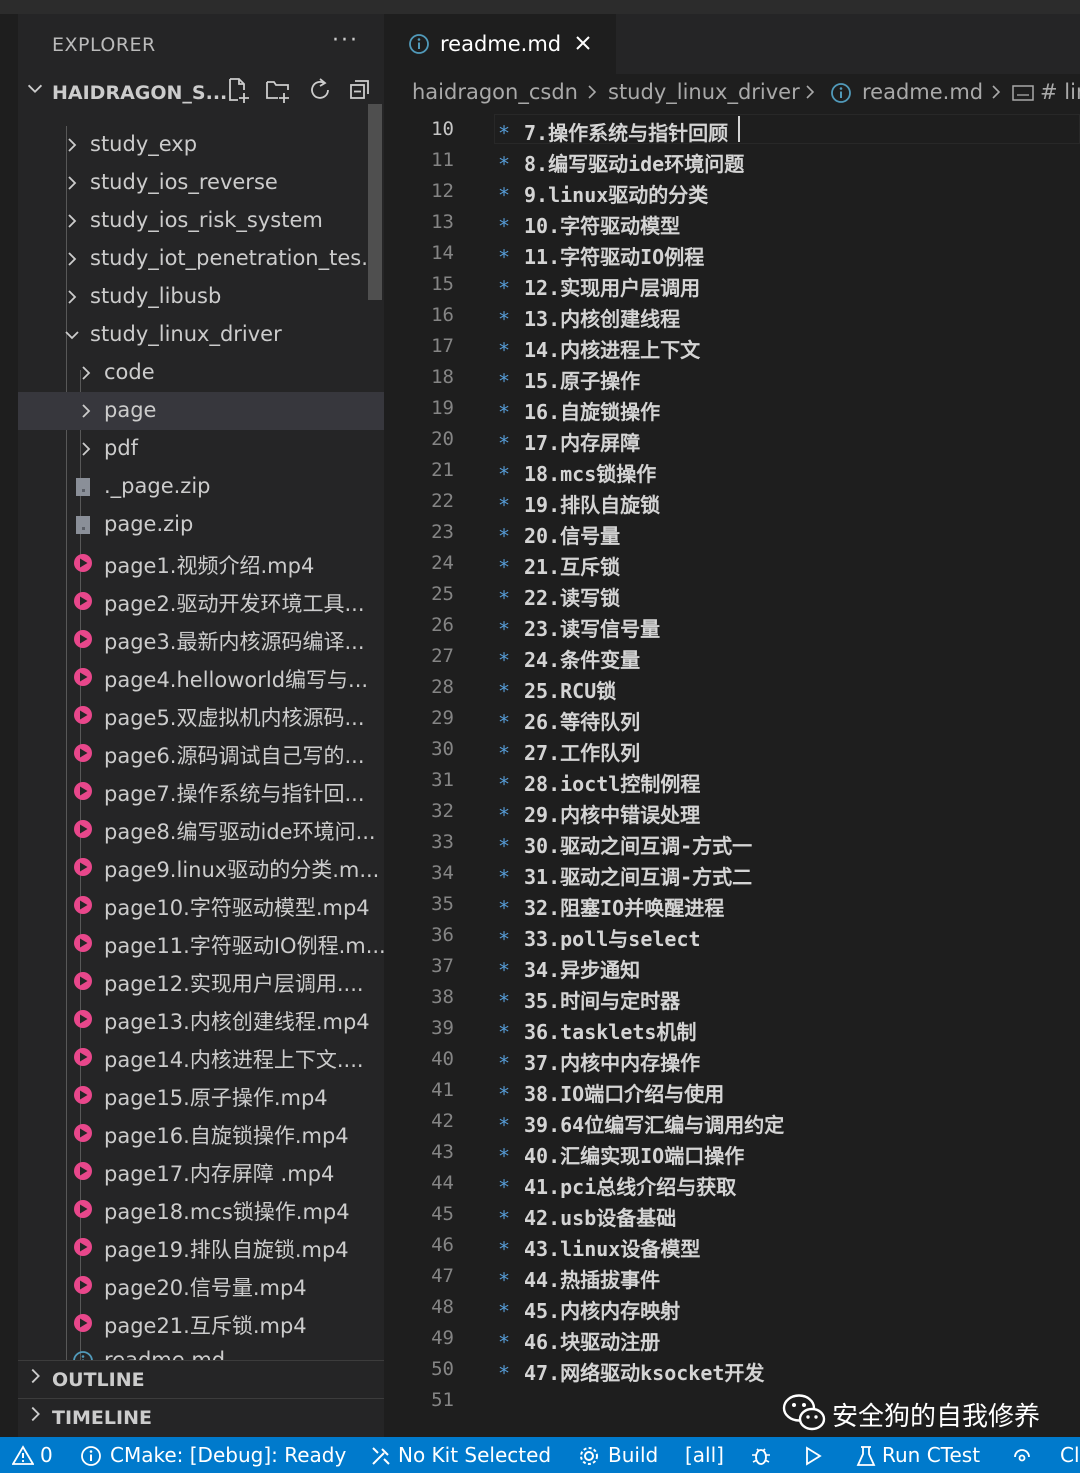  I want to click on code-line: 40 ∗ 37.内核中内存操作, so click(732, 1059).